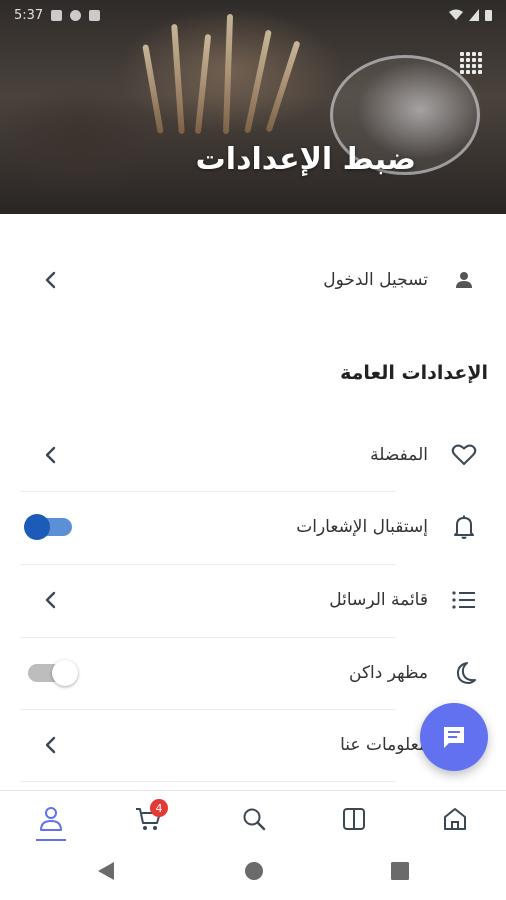 This screenshot has height=900, width=506. What do you see at coordinates (388, 673) in the screenshot?
I see `dark-mode-label: مظهر داكن` at bounding box center [388, 673].